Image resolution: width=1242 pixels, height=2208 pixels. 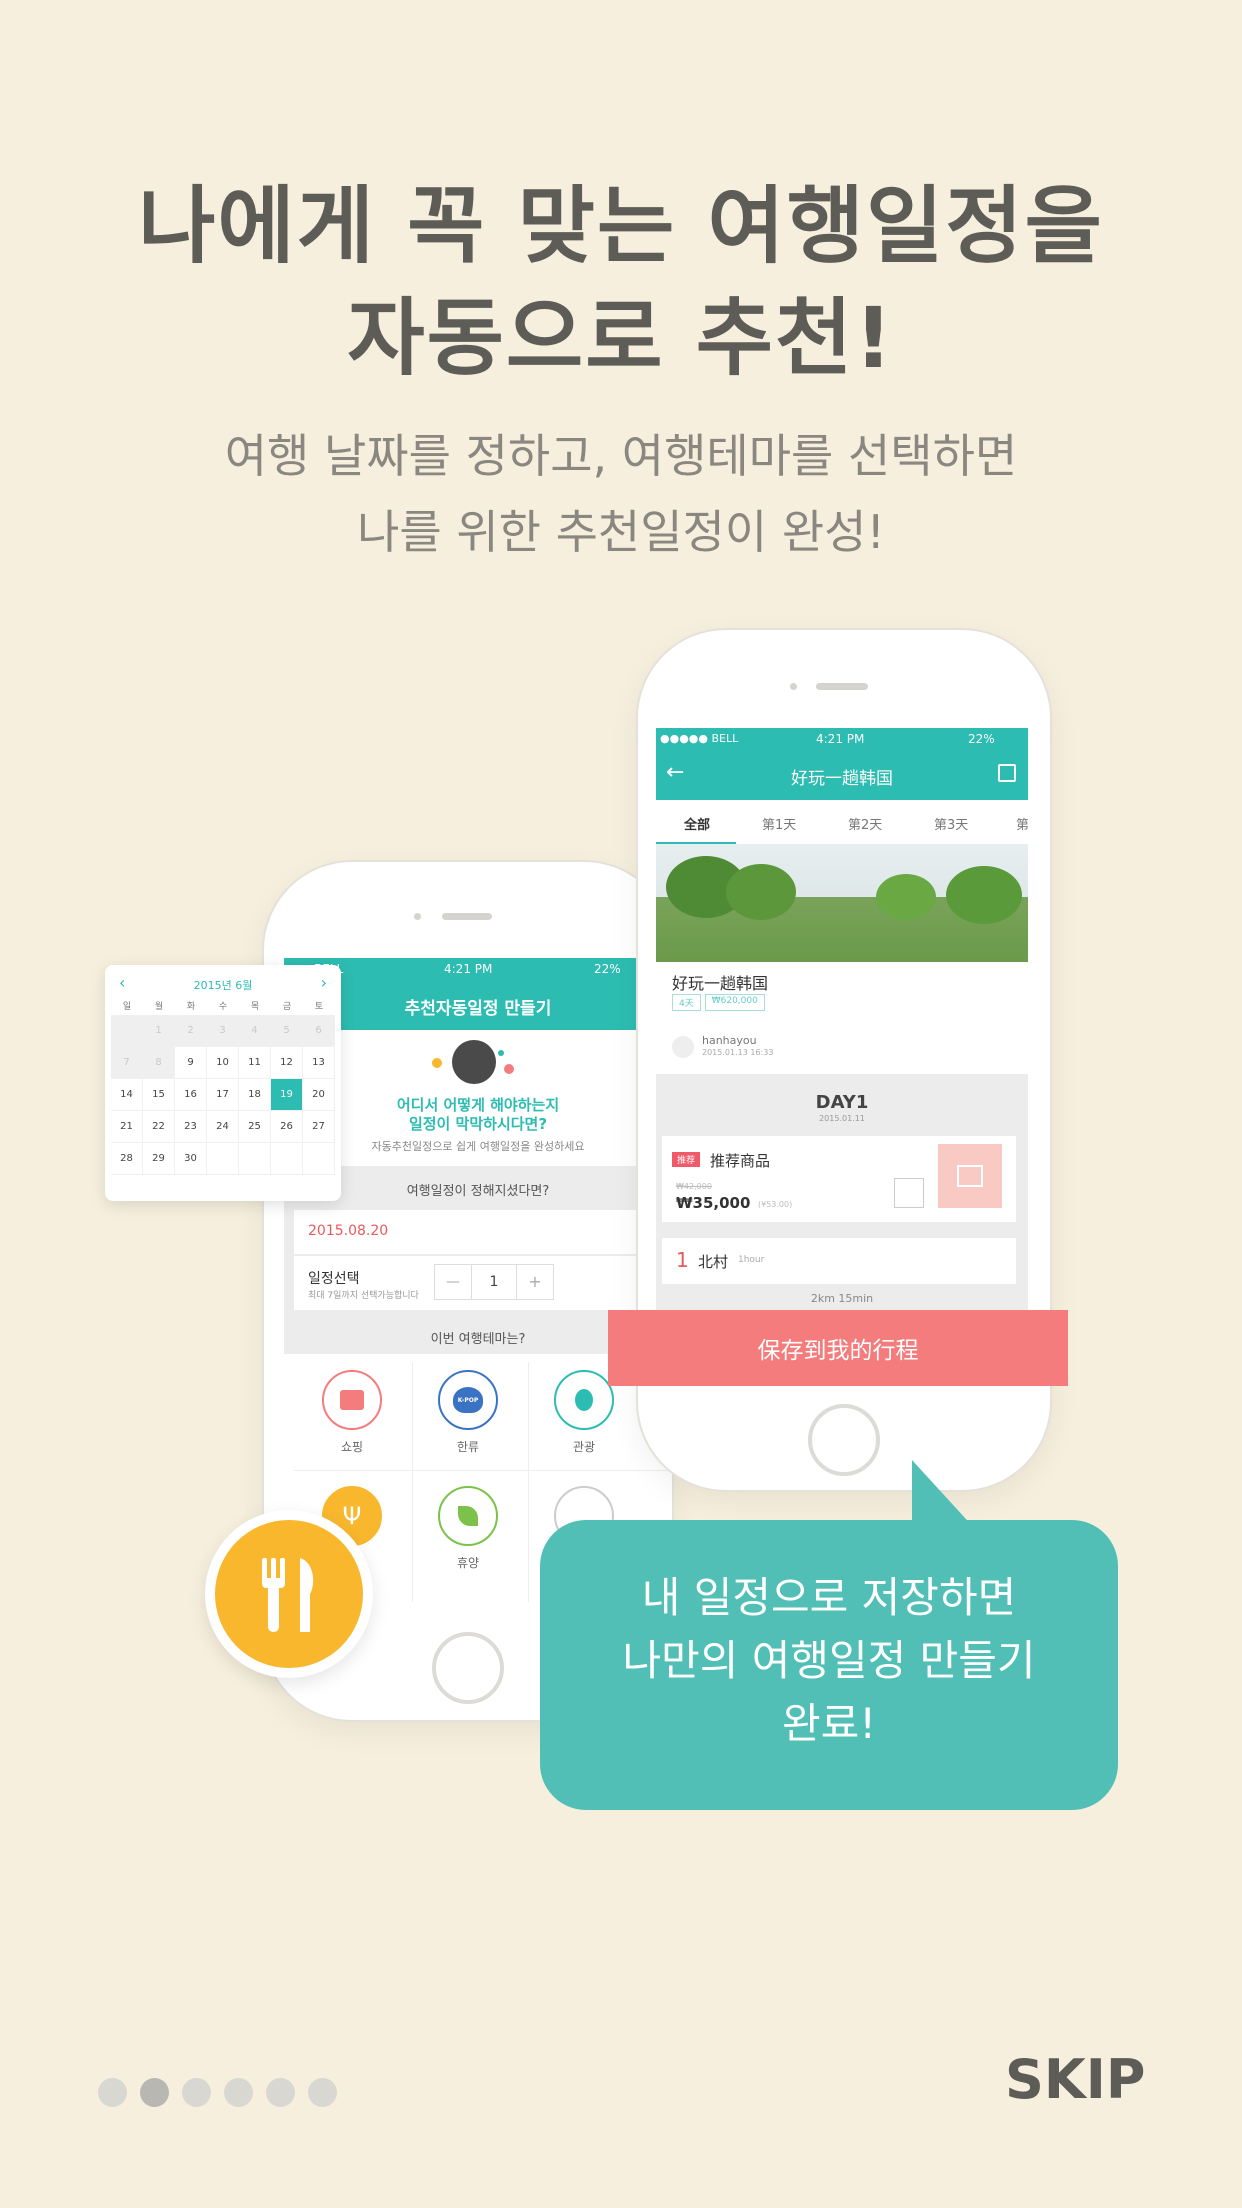 What do you see at coordinates (509, 1069) in the screenshot?
I see `red-dot-icon` at bounding box center [509, 1069].